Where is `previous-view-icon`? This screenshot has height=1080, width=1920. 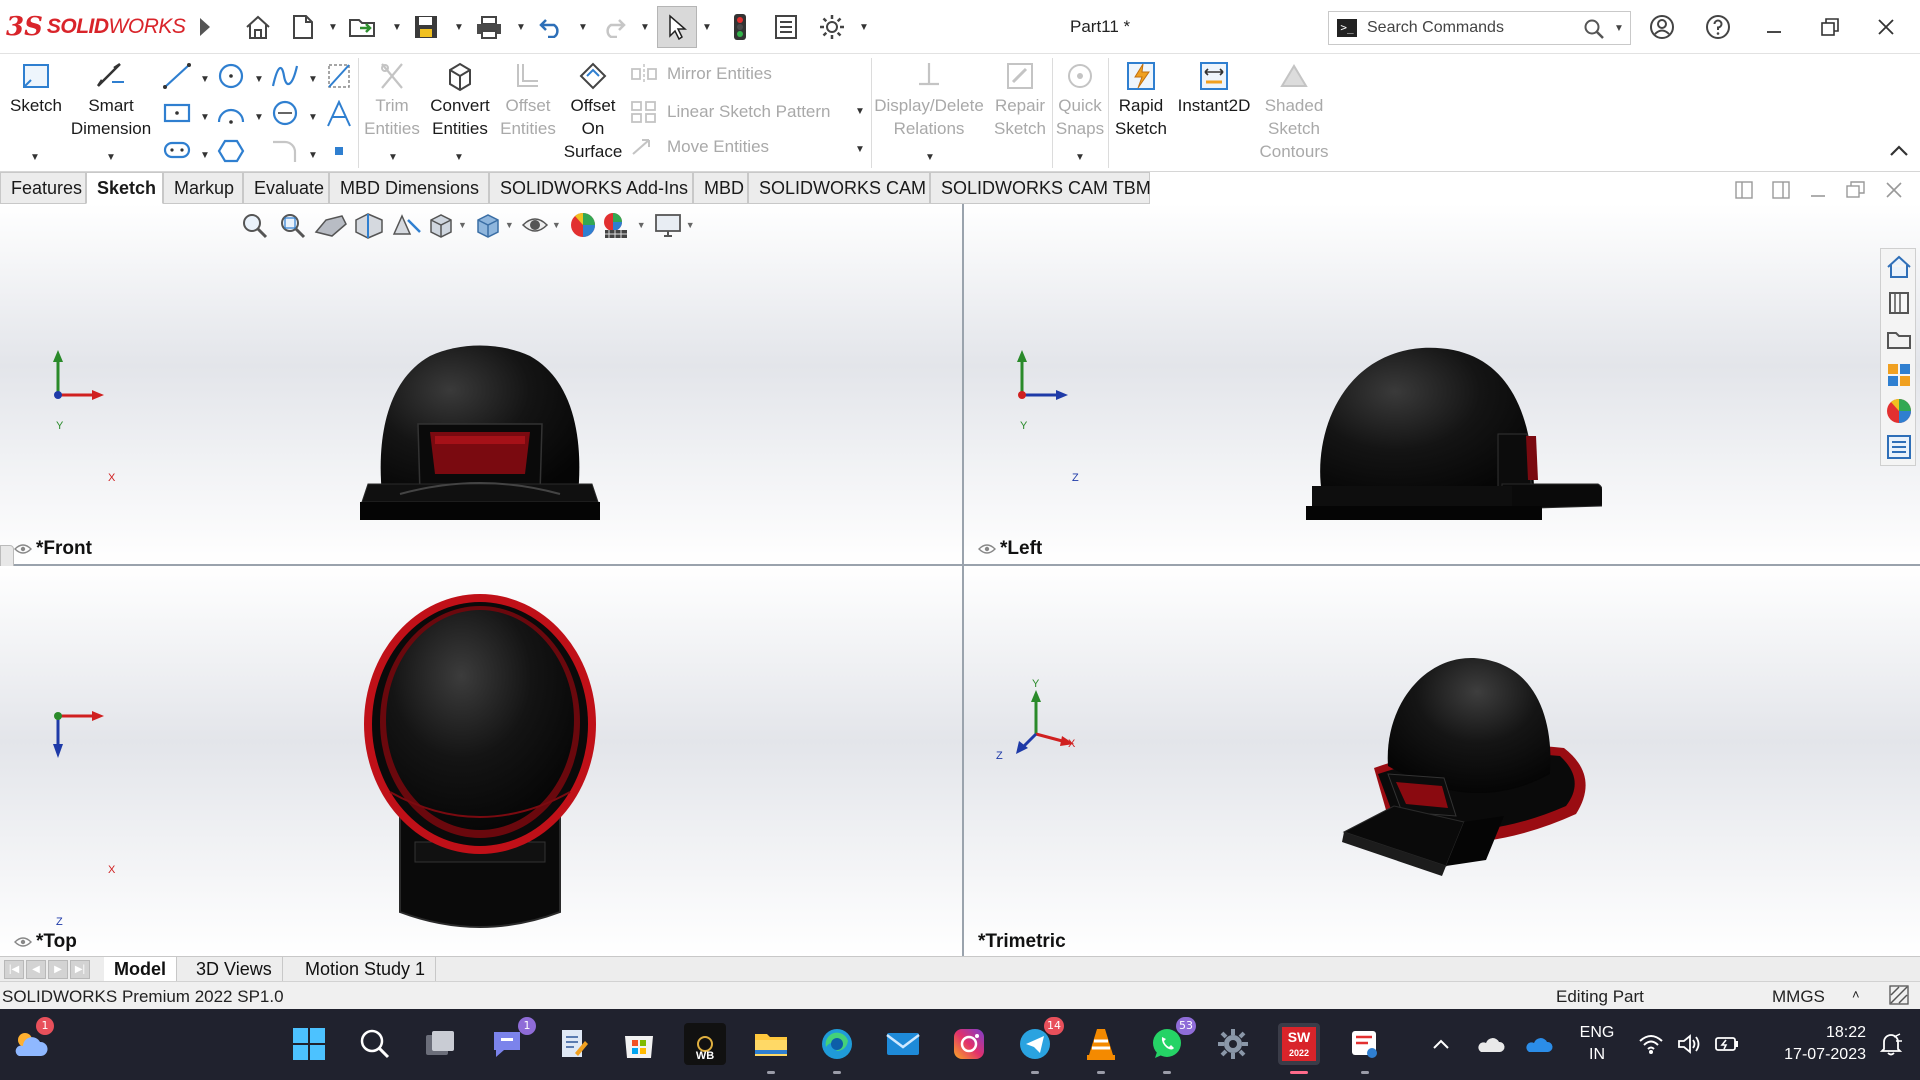 previous-view-icon is located at coordinates (331, 225).